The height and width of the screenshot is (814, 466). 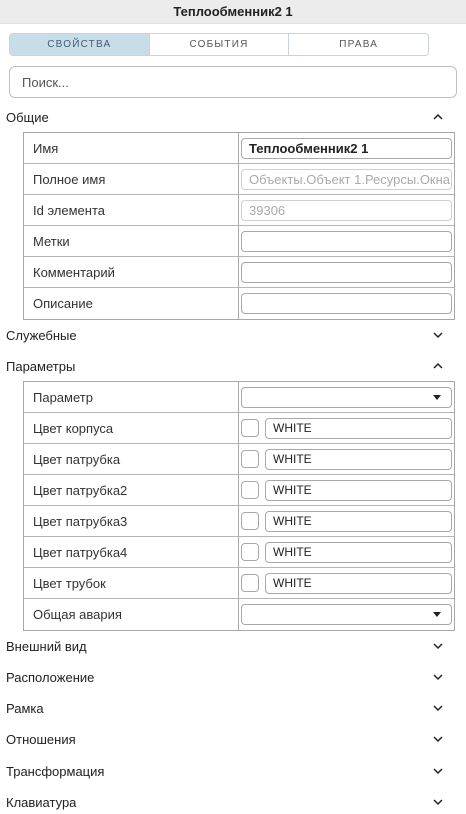 What do you see at coordinates (358, 521) in the screenshot?
I see `pipe-color3-field: WHITE` at bounding box center [358, 521].